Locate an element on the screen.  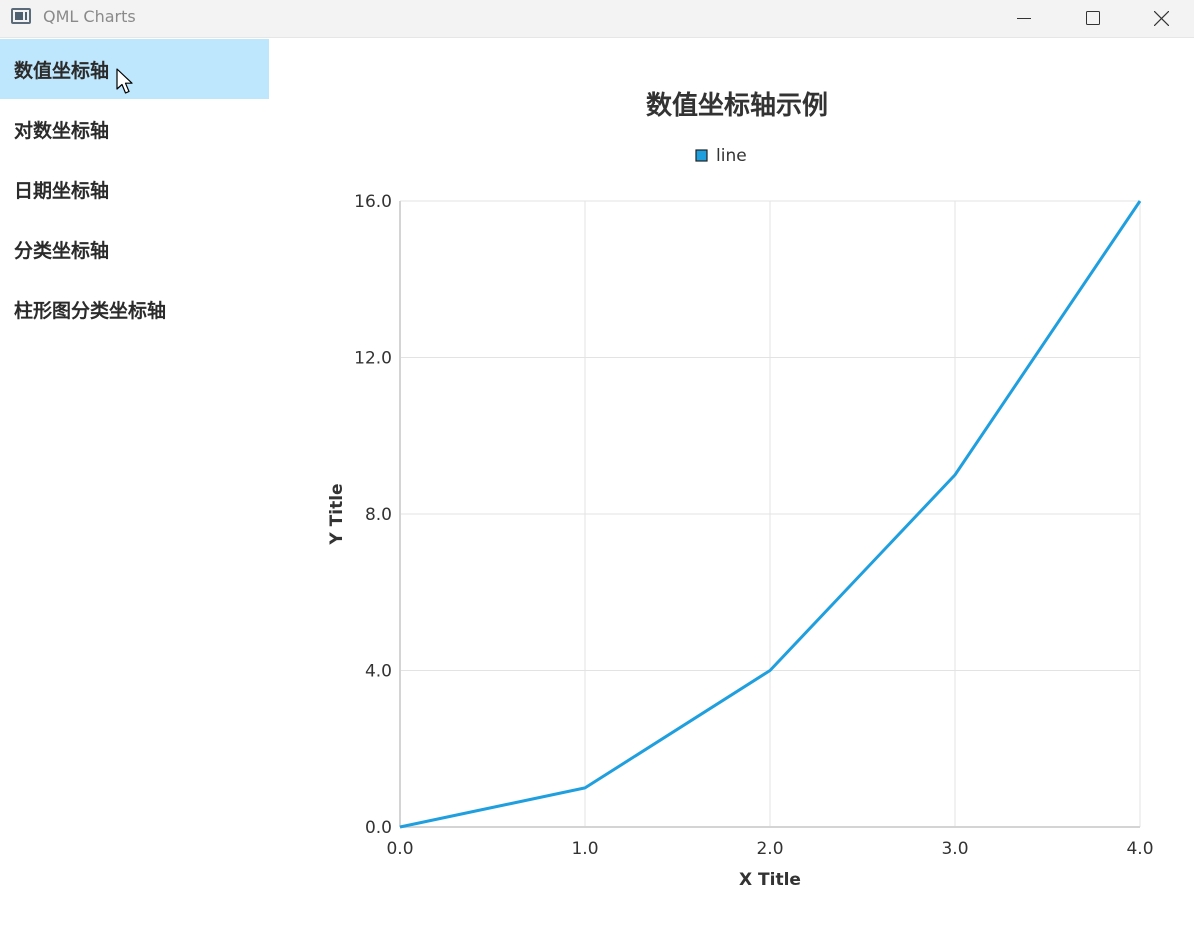
legend-label: line is located at coordinates (731, 156).